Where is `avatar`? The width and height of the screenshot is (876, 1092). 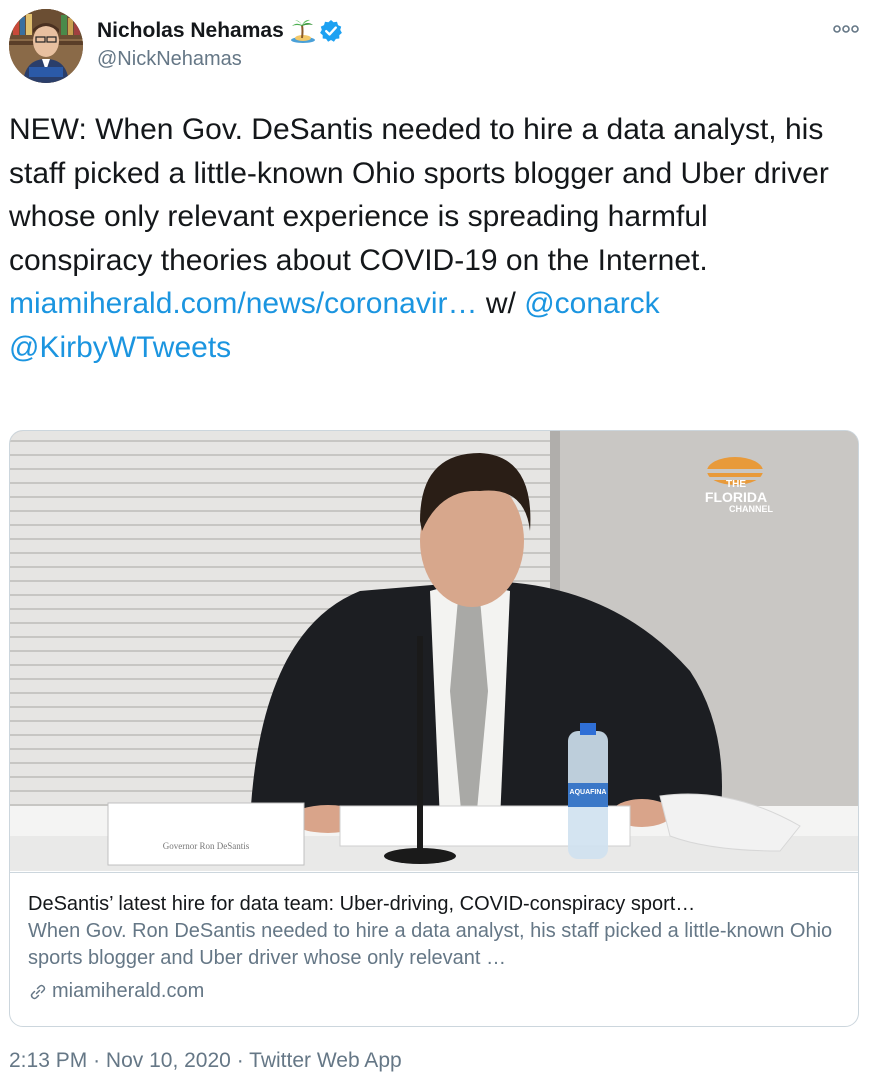
avatar is located at coordinates (46, 46).